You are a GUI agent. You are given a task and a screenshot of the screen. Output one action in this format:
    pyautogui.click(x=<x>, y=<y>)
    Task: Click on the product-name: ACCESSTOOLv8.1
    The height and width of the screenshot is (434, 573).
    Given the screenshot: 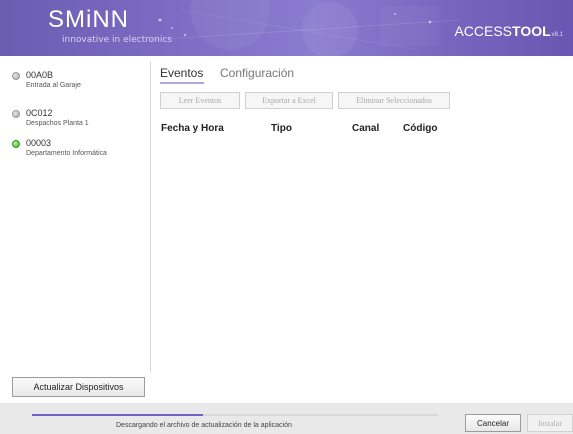 What is the action you would take?
    pyautogui.click(x=508, y=31)
    